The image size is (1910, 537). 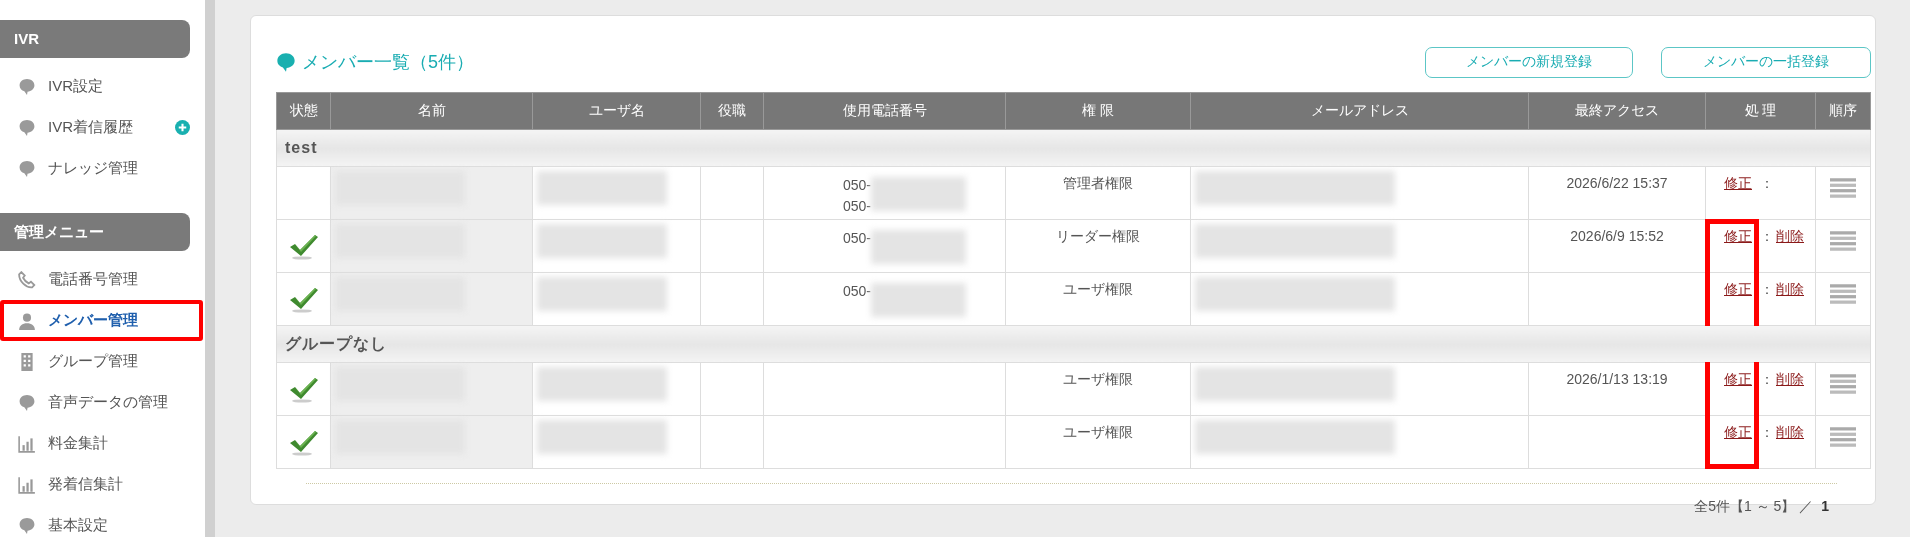 What do you see at coordinates (431, 111) in the screenshot?
I see `column-header: 名前` at bounding box center [431, 111].